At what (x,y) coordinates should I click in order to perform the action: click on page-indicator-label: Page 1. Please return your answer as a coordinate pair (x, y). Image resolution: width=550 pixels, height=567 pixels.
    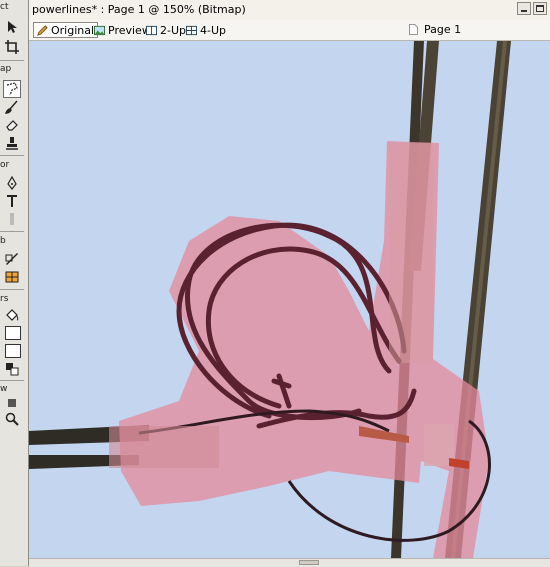
    Looking at the image, I should click on (443, 29).